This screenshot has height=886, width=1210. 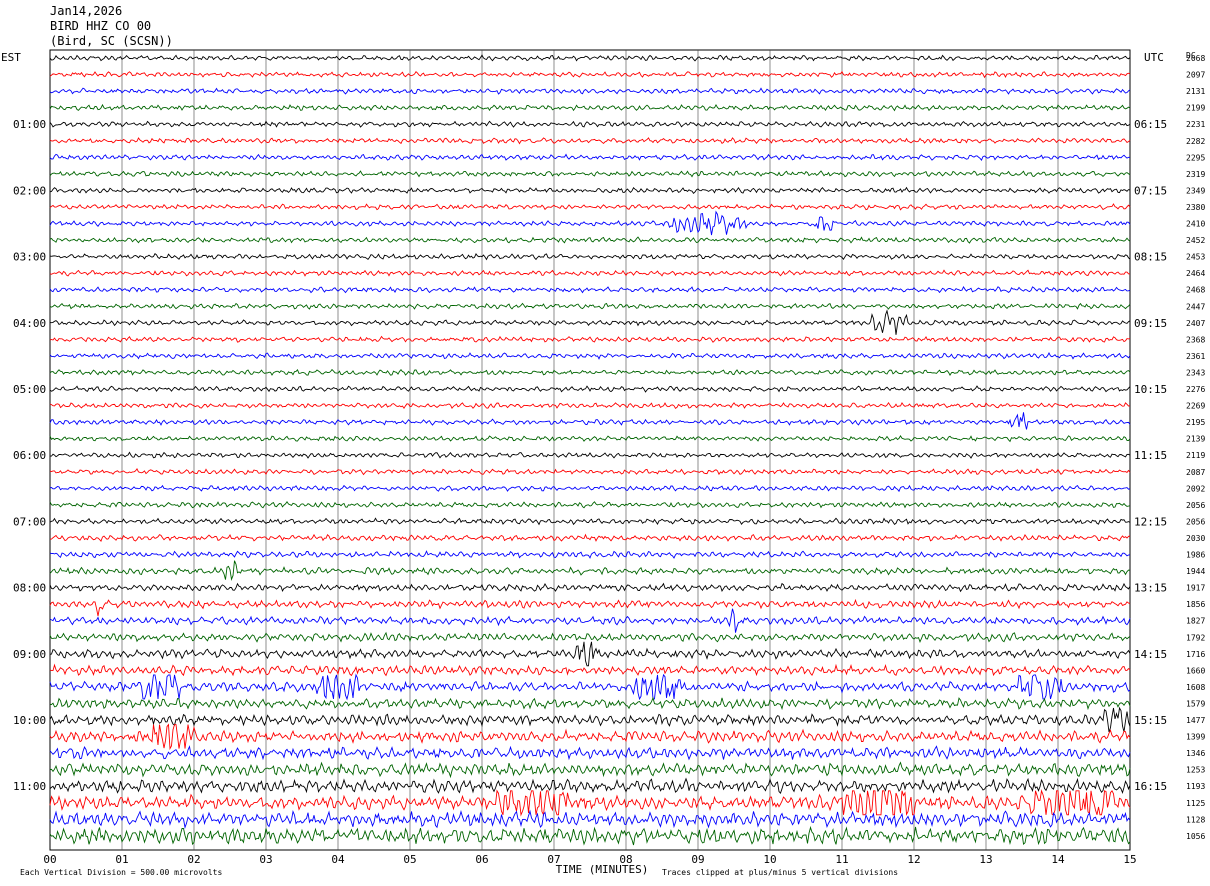 I want to click on dc-offset-label: 2452, so click(x=1195, y=240).